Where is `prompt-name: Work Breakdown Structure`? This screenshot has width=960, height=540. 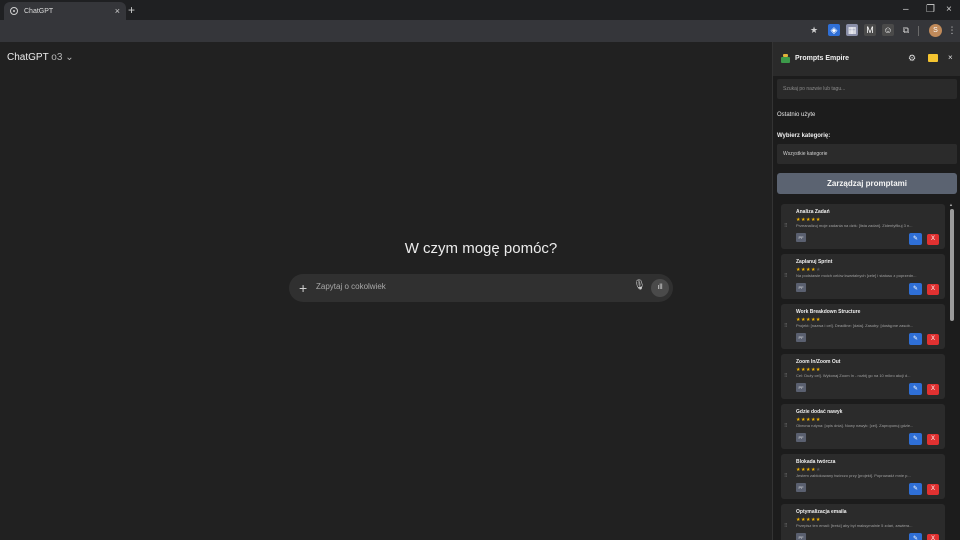
prompt-name: Work Breakdown Structure is located at coordinates (828, 312).